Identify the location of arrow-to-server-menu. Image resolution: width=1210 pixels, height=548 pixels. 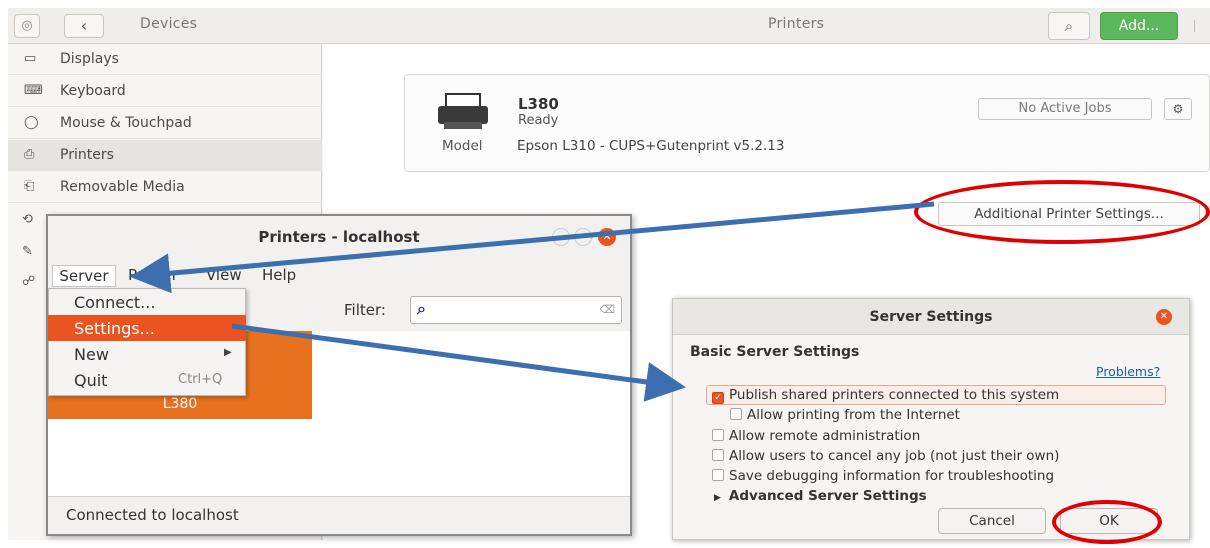
(532, 247).